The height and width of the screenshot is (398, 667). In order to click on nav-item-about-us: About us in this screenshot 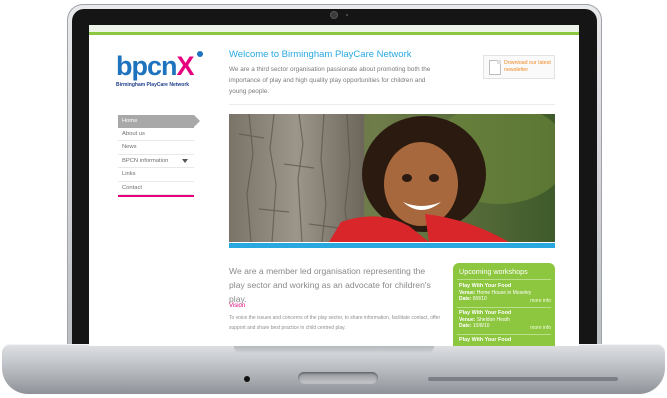, I will do `click(156, 134)`.